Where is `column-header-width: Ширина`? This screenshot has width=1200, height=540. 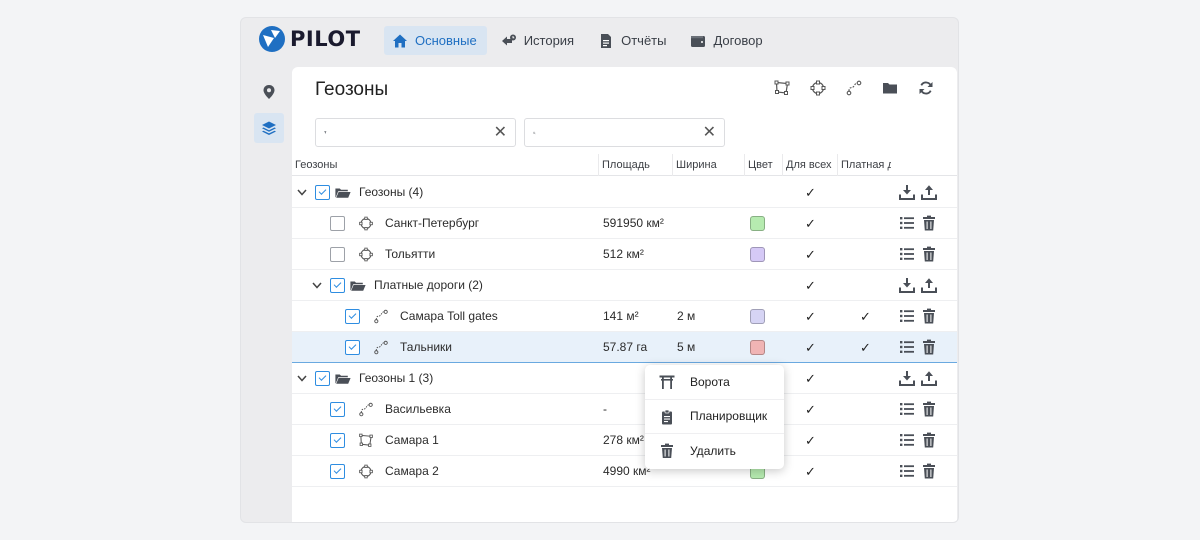 column-header-width: Ширина is located at coordinates (708, 165).